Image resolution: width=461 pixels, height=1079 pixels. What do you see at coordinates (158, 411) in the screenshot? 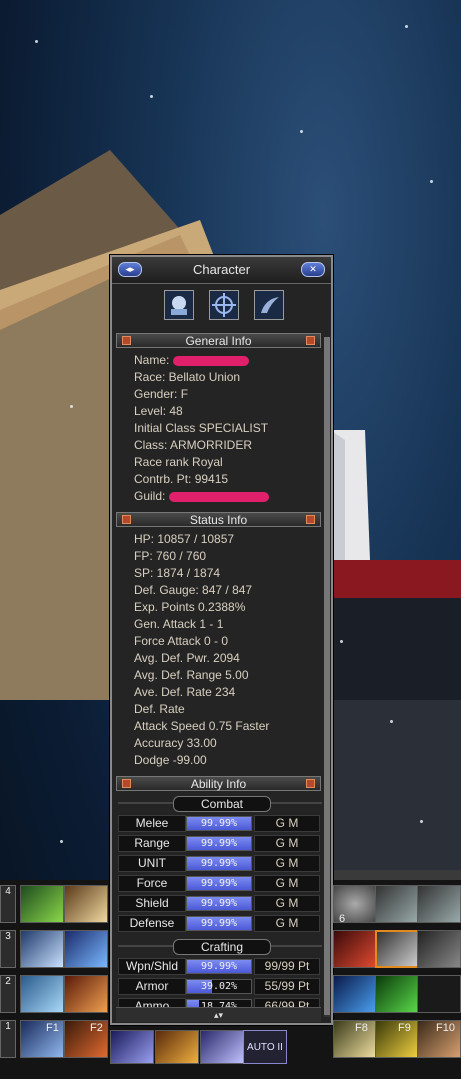
I see `level-field: Level: 48` at bounding box center [158, 411].